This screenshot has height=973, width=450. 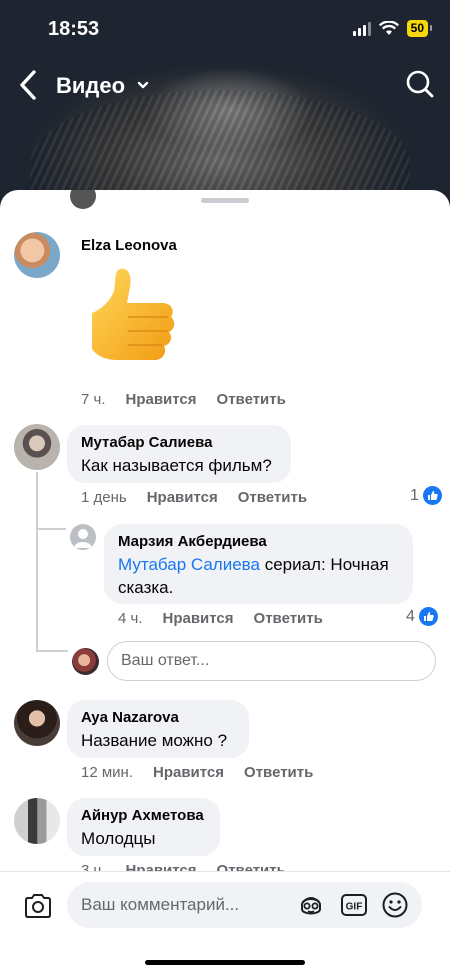 I want to click on comment-time: 12 мин., so click(x=107, y=772).